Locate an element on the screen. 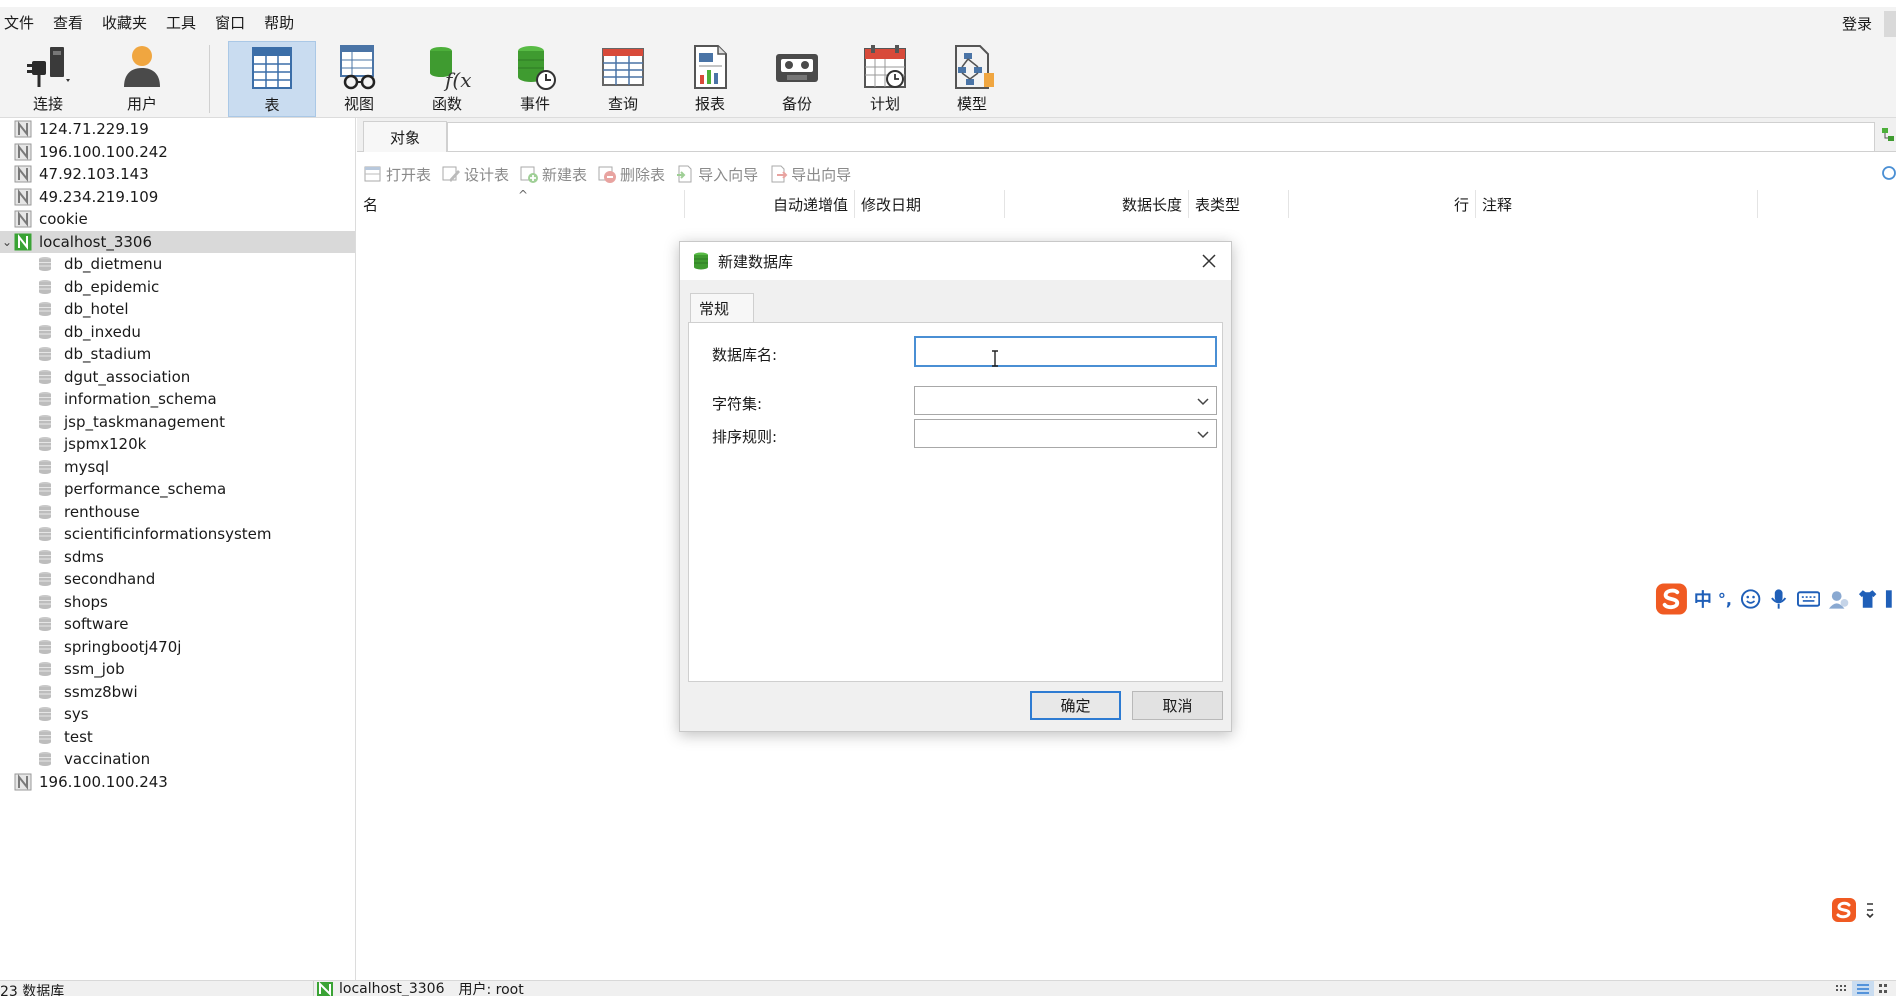 Image resolution: width=1896 pixels, height=996 pixels. tab-general: 常规 is located at coordinates (722, 308).